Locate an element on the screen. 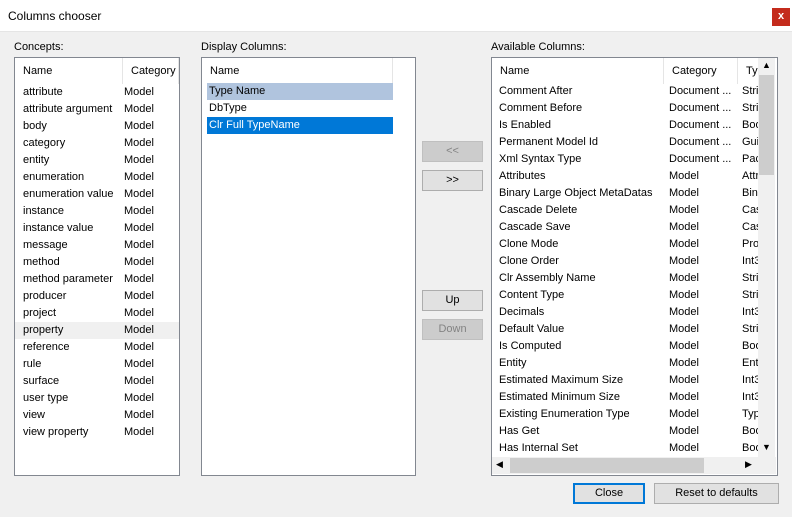  list-item: Entity Model Ent is located at coordinates (625, 363).